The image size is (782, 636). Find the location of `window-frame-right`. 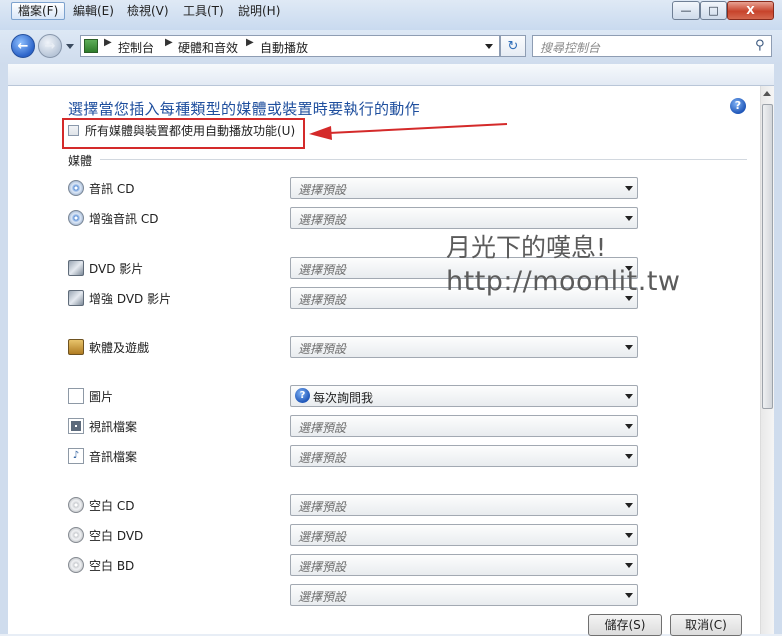

window-frame-right is located at coordinates (778, 349).